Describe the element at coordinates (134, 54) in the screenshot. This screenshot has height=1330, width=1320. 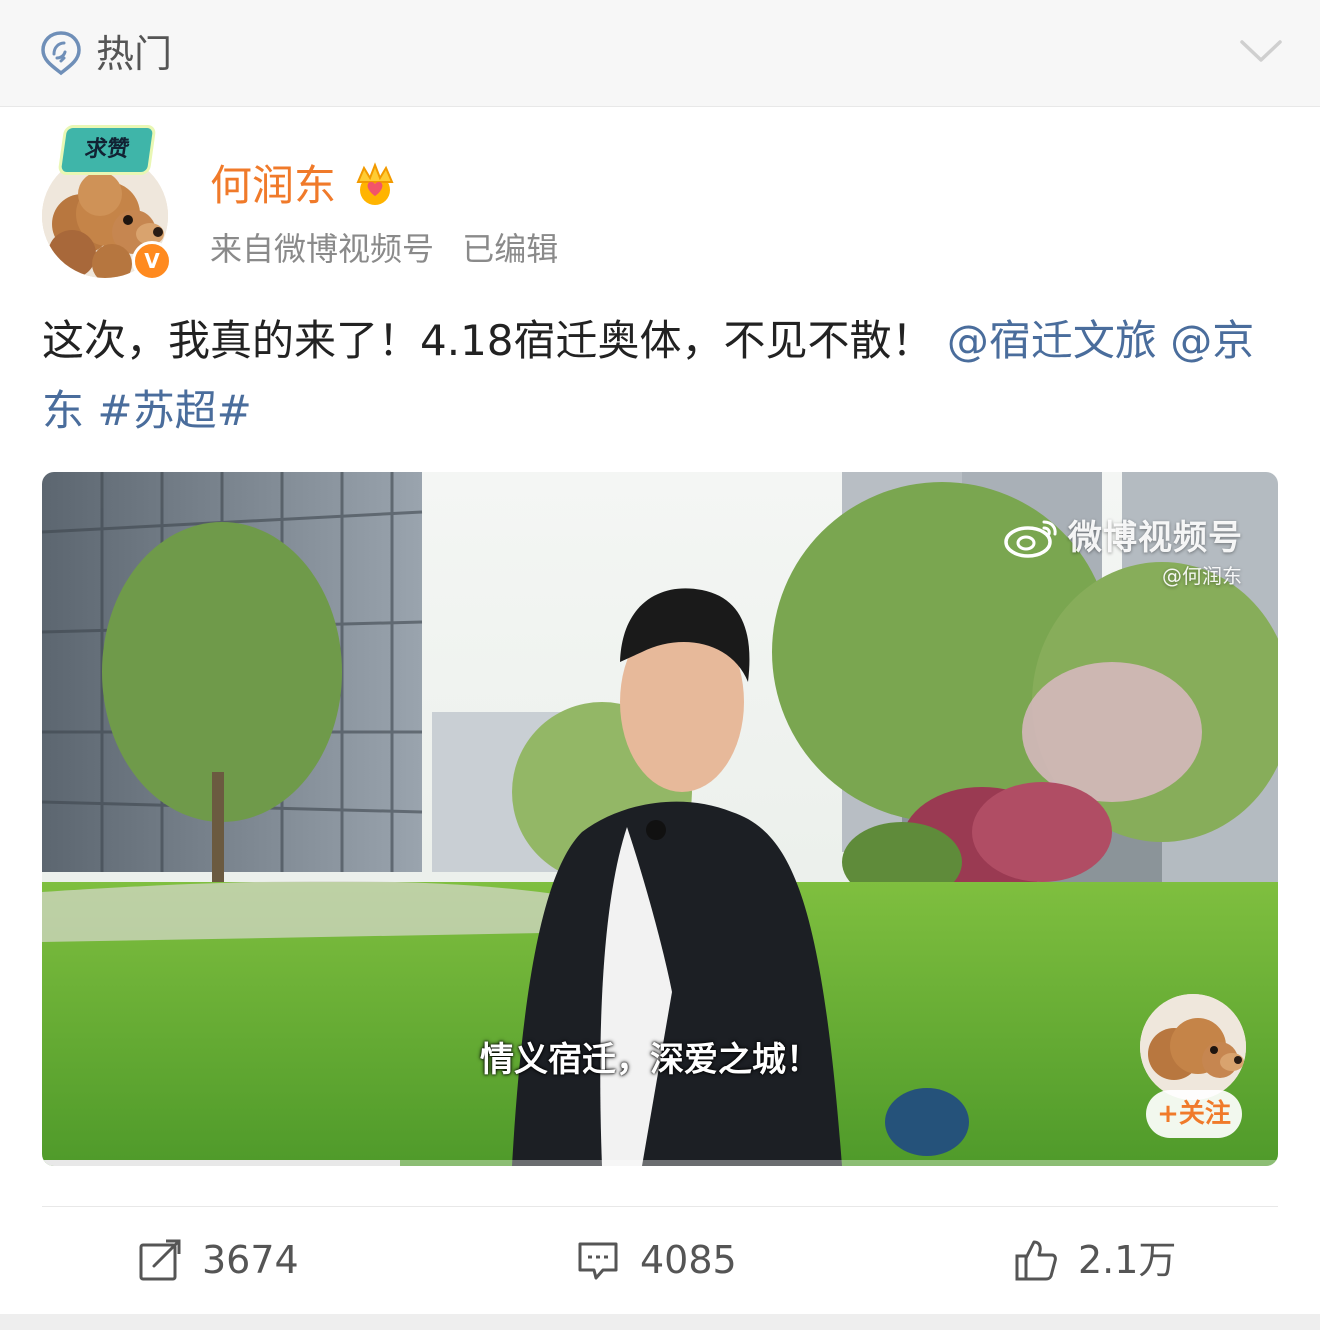
I see `page-title: 热门` at that location.